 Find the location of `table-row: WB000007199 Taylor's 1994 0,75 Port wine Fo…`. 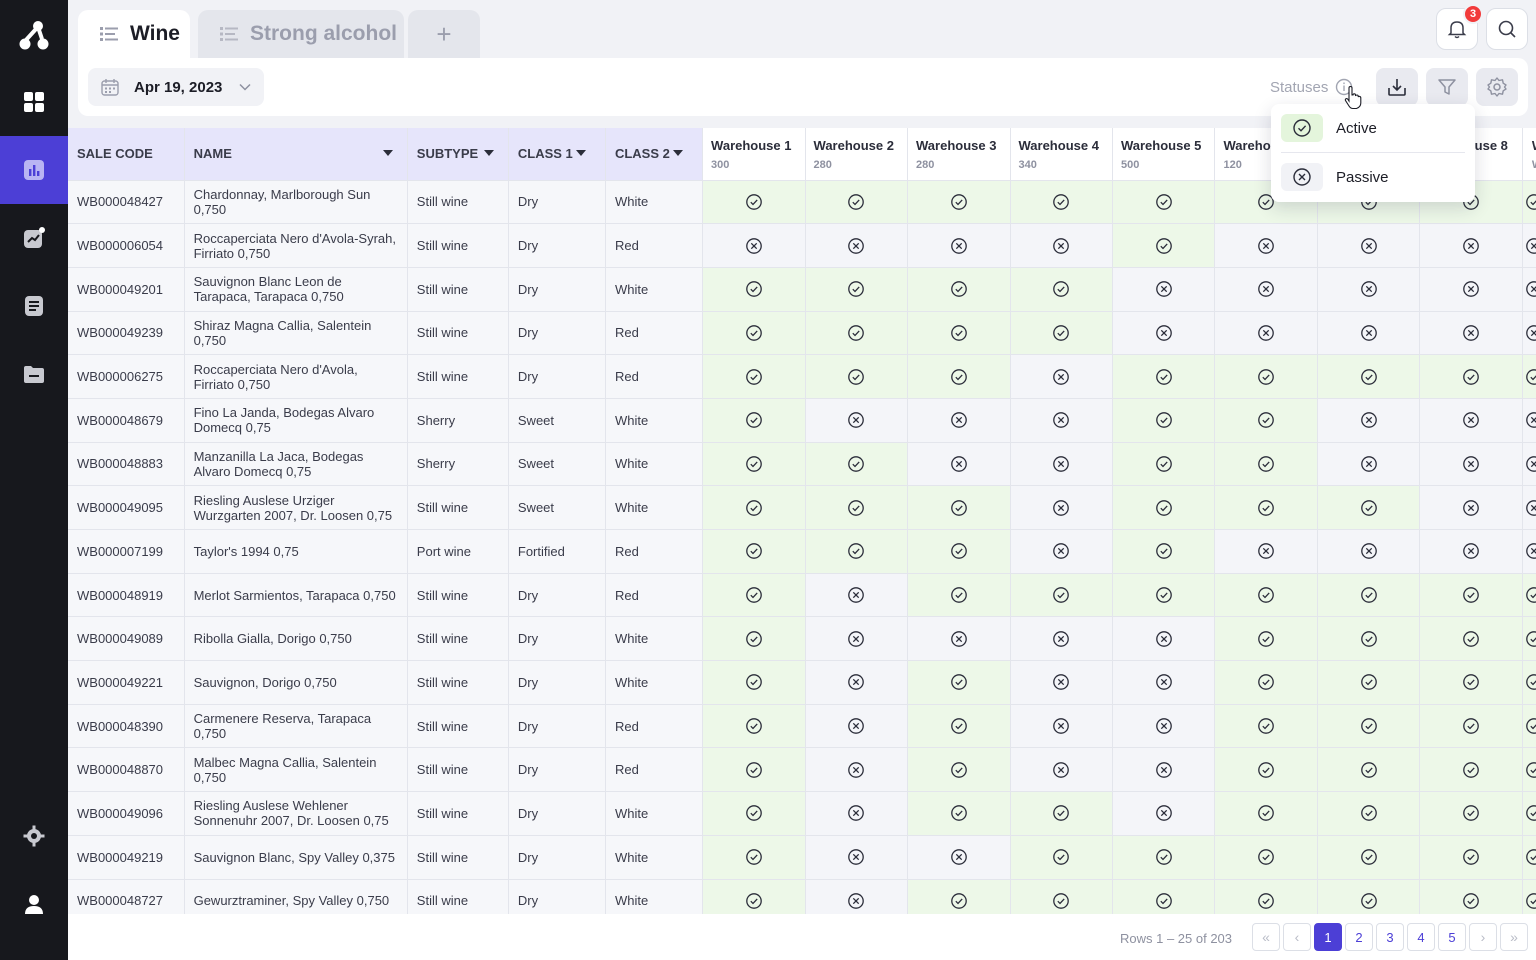

table-row: WB000007199 Taylor's 1994 0,75 Port wine Fo… is located at coordinates (802, 551).